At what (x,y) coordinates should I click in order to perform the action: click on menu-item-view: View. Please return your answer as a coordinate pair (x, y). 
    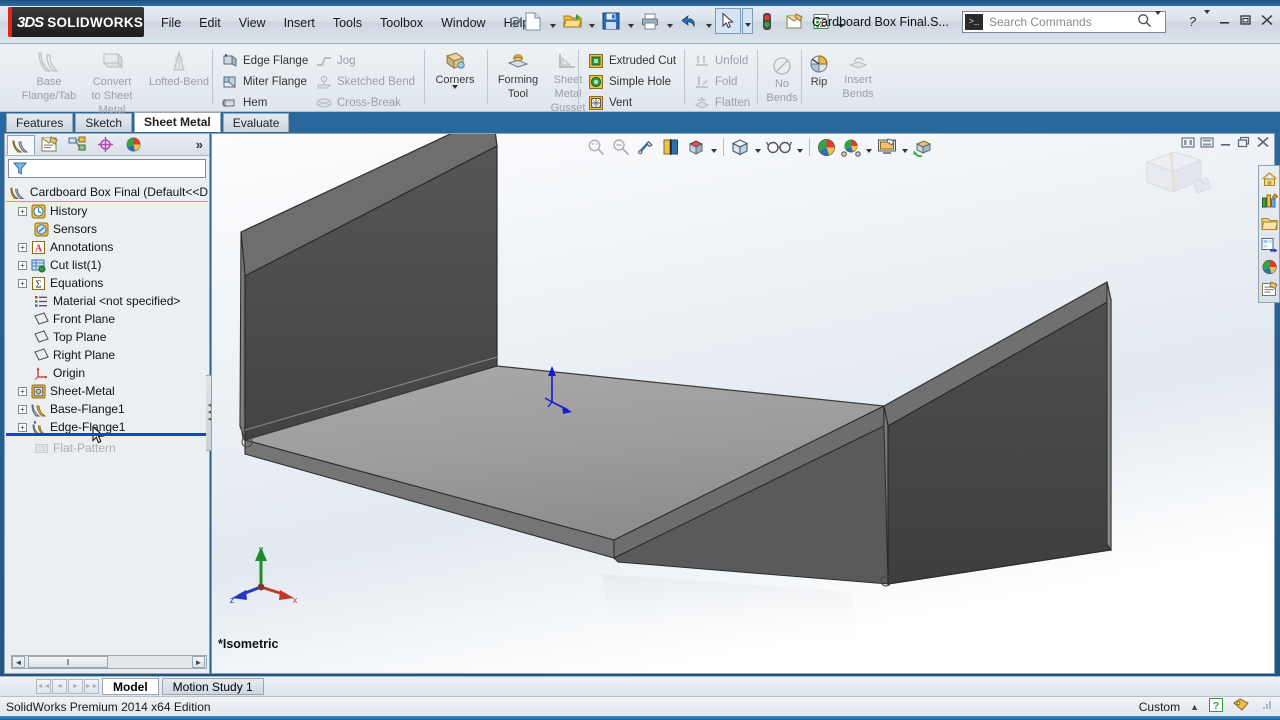
    Looking at the image, I should click on (252, 23).